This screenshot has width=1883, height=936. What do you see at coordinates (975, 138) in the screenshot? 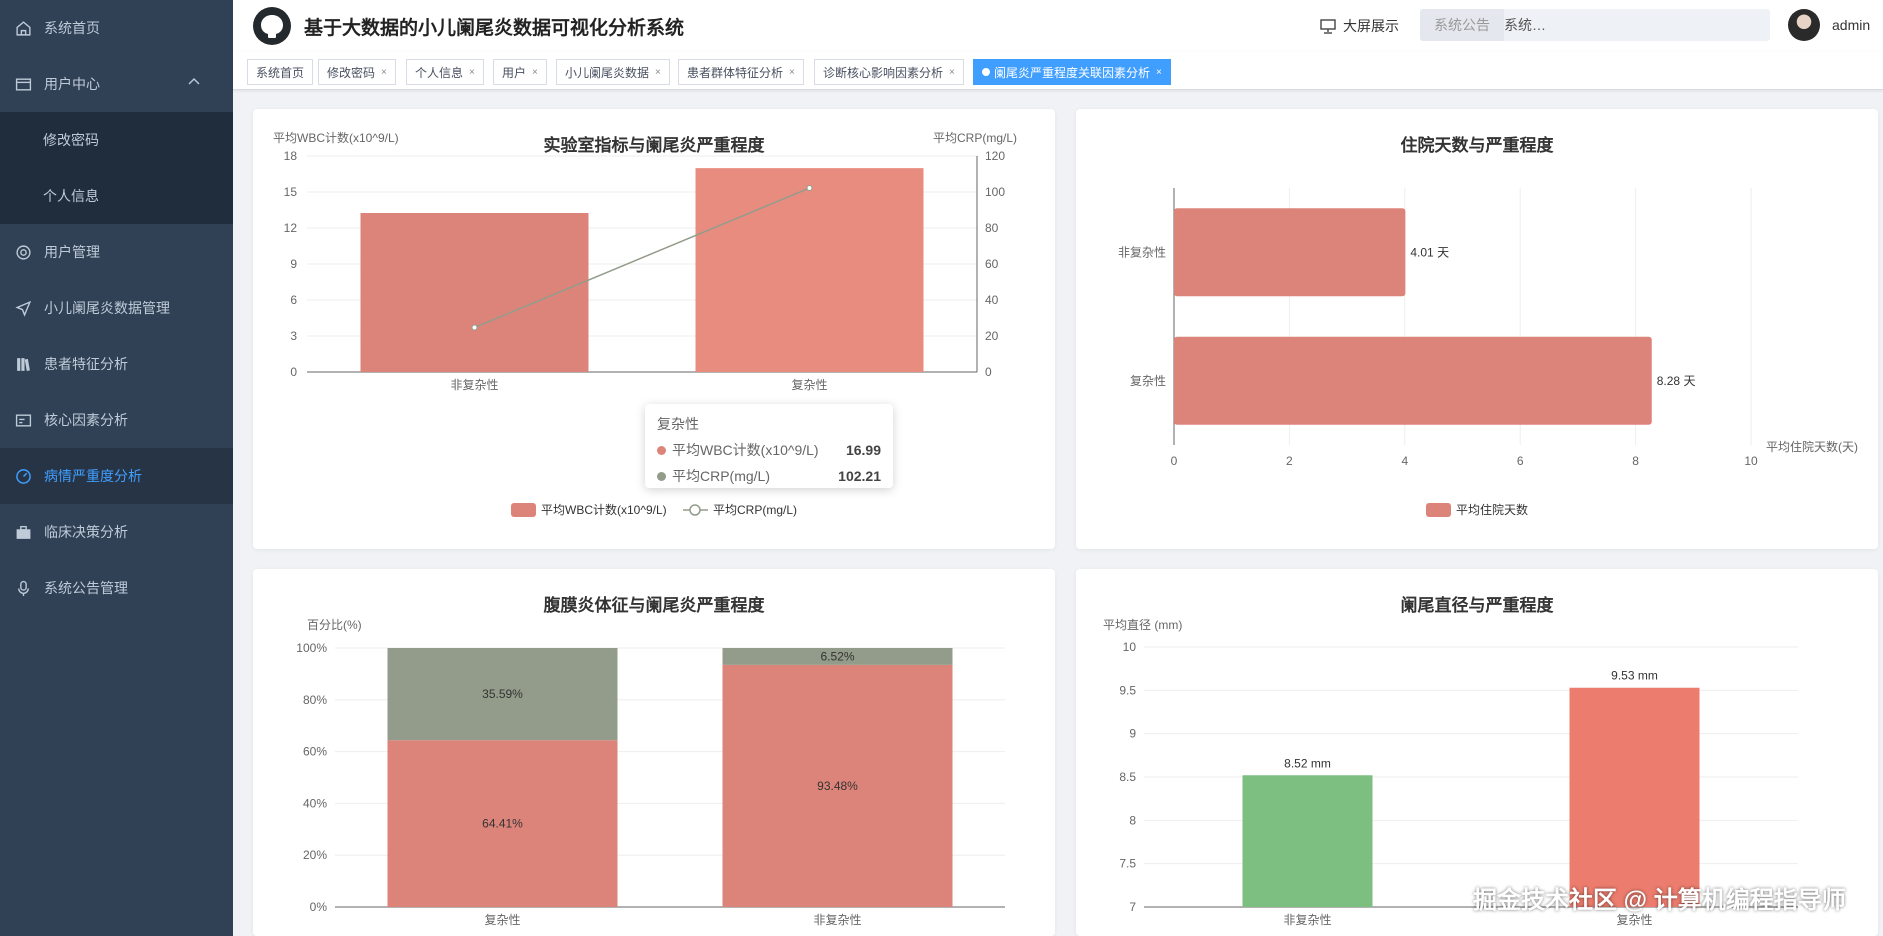
I see `y-axis-right-label: 平均CRP(mg/L)` at bounding box center [975, 138].